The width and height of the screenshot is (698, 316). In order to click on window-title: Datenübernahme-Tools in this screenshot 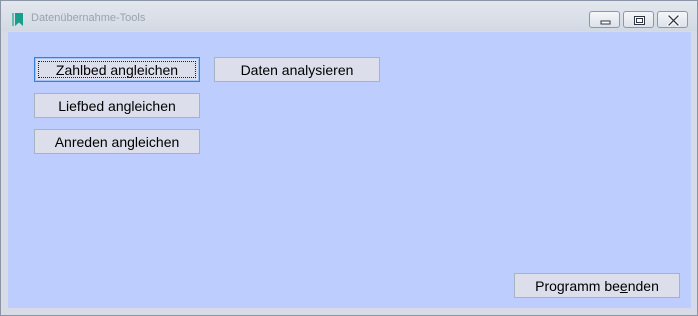, I will do `click(88, 18)`.